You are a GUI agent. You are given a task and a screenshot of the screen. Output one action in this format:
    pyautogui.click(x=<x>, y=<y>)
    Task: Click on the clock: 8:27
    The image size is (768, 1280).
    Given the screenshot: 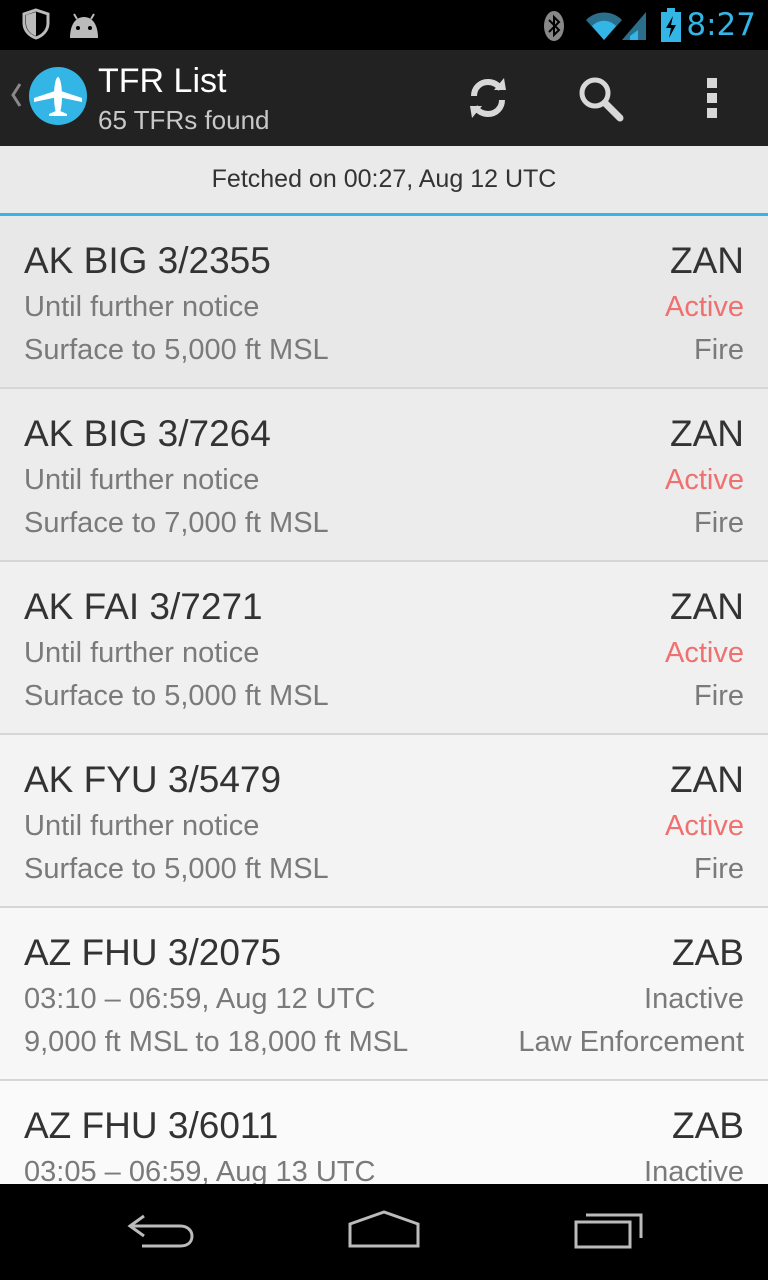 What is the action you would take?
    pyautogui.click(x=721, y=25)
    